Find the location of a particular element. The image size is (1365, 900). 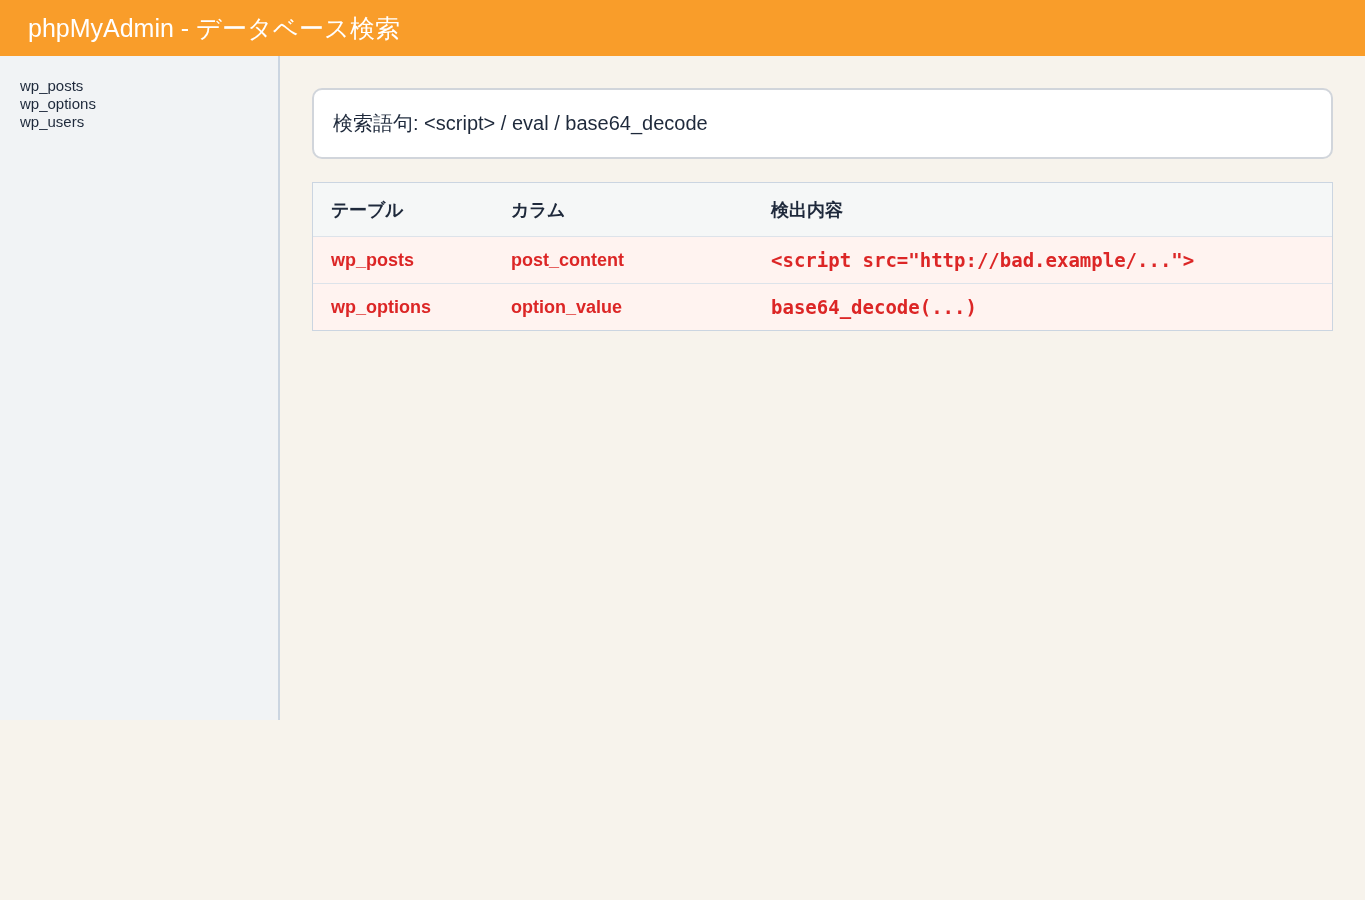

table-cell-text: wp_posts is located at coordinates (372, 260).